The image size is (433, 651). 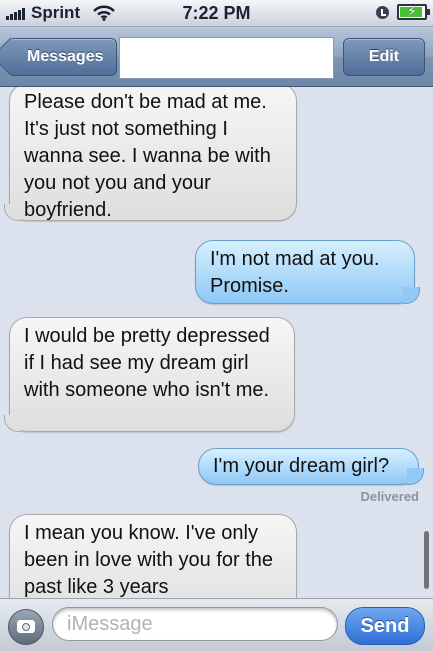 What do you see at coordinates (226, 58) in the screenshot?
I see `contact-name-title` at bounding box center [226, 58].